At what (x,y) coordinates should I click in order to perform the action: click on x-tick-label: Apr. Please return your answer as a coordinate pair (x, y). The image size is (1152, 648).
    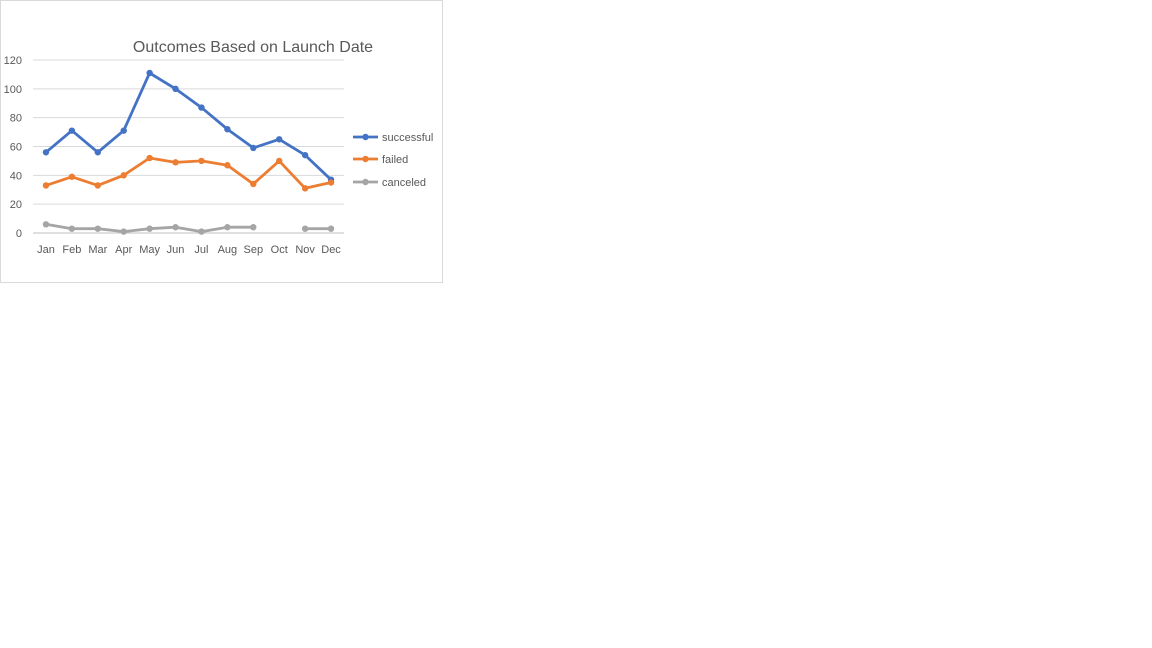
    Looking at the image, I should click on (123, 250).